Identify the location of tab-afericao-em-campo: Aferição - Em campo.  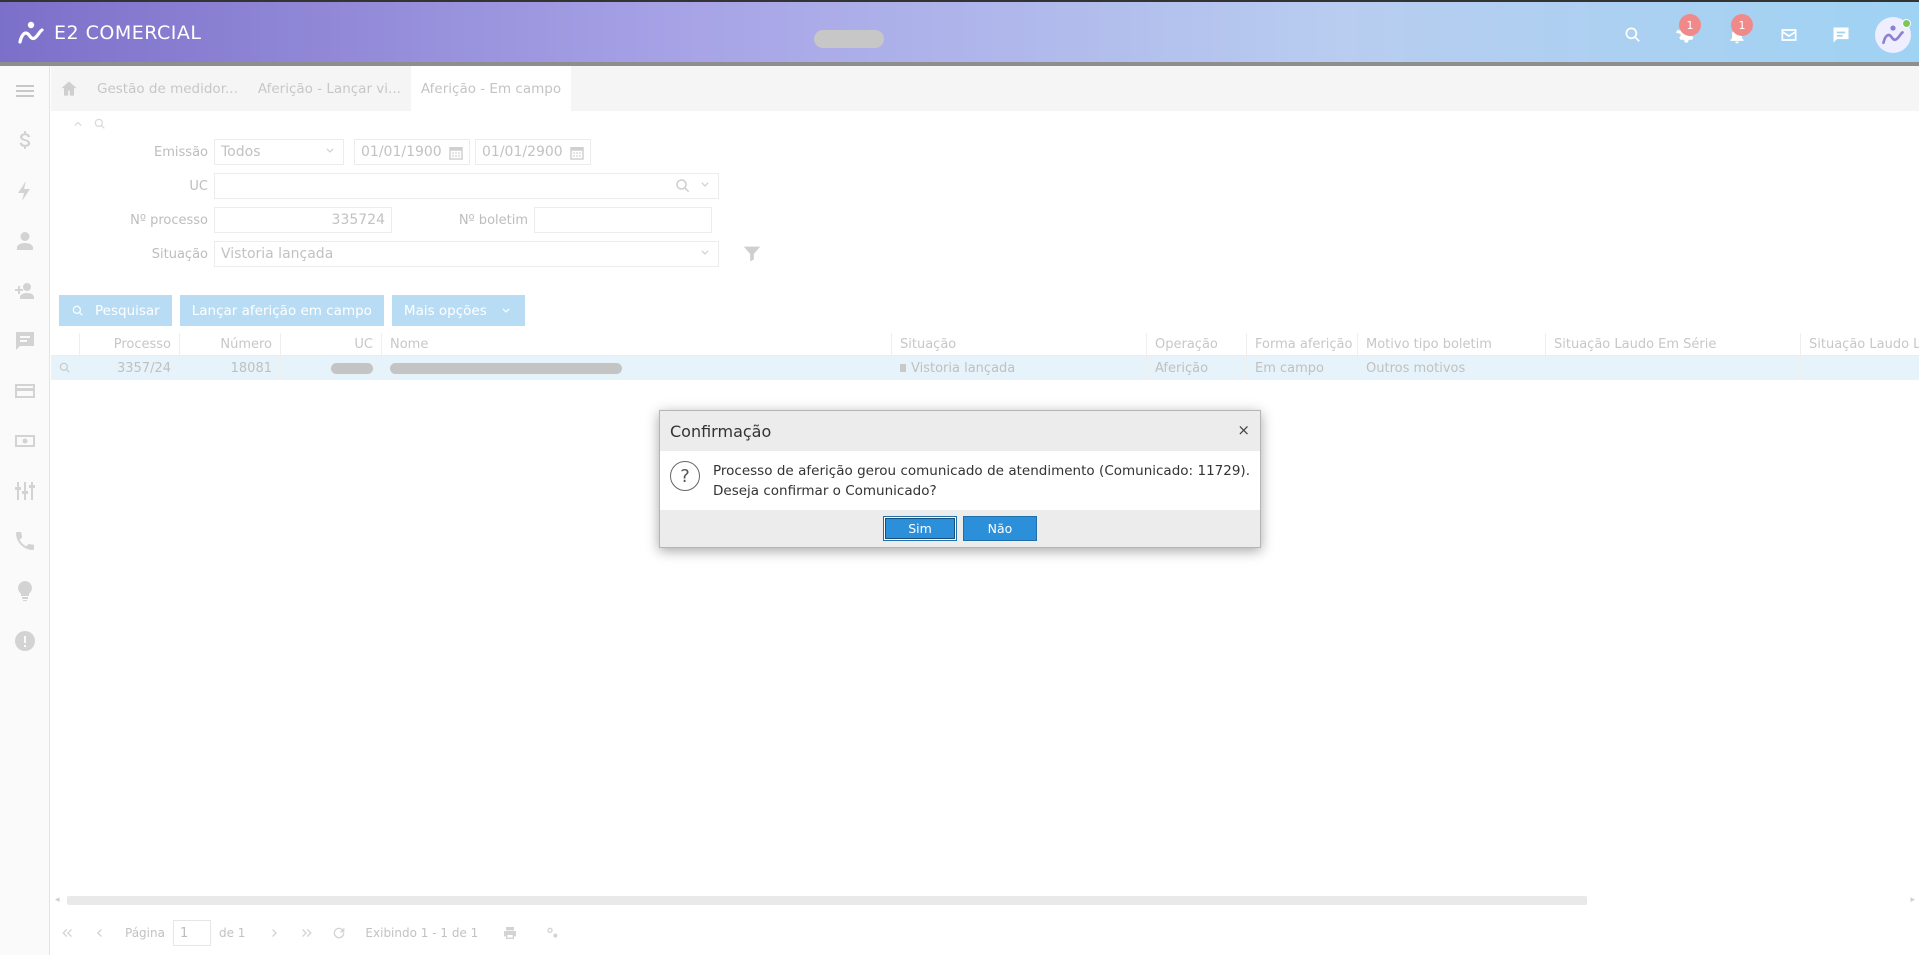
(491, 88).